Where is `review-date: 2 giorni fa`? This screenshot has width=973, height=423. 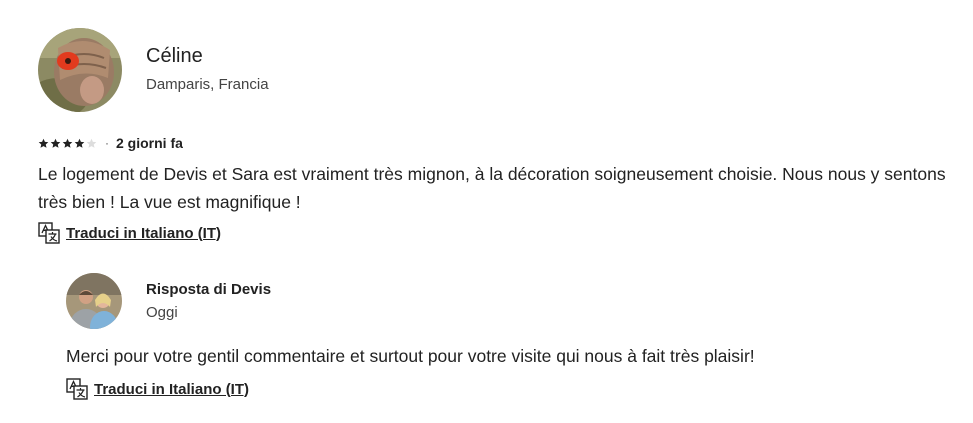 review-date: 2 giorni fa is located at coordinates (149, 143).